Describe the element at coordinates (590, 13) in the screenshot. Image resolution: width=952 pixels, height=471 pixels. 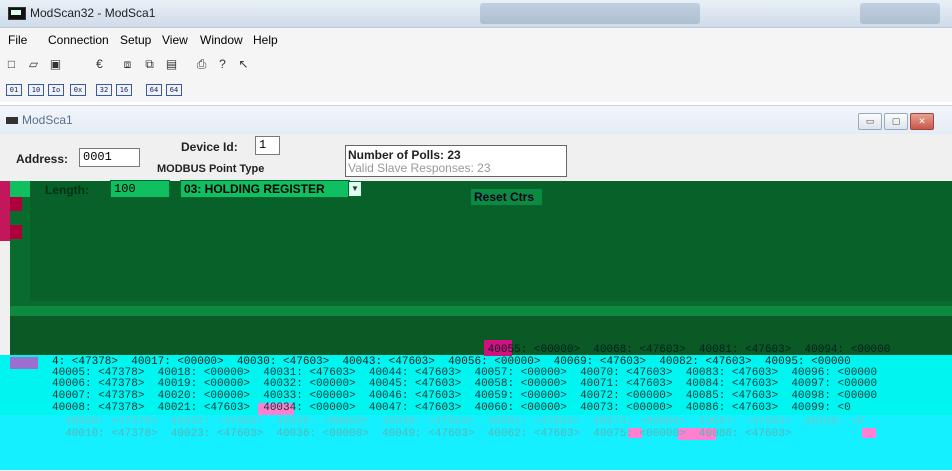
I see `title-blur-region` at that location.